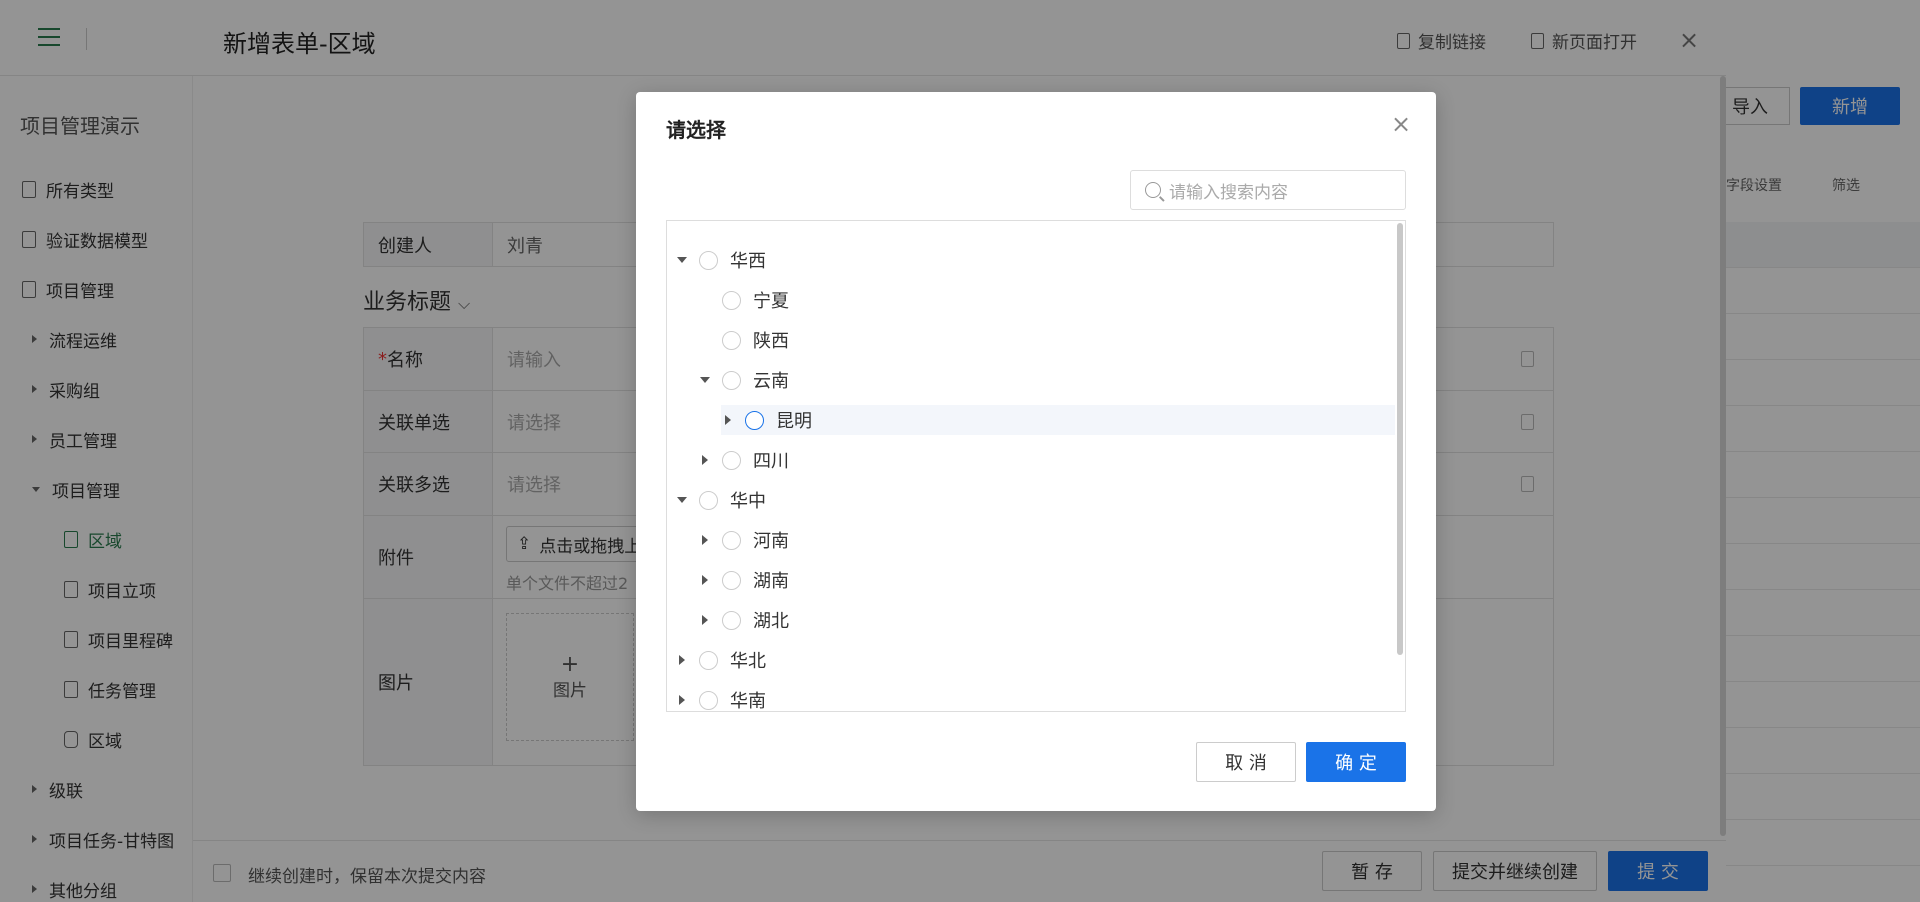  I want to click on tree-node: 河南, so click(1046, 540).